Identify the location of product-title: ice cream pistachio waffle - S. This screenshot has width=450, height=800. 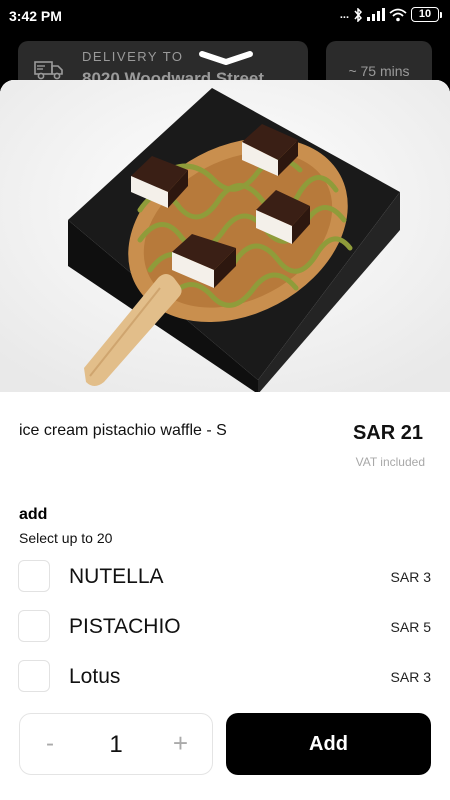
(123, 430).